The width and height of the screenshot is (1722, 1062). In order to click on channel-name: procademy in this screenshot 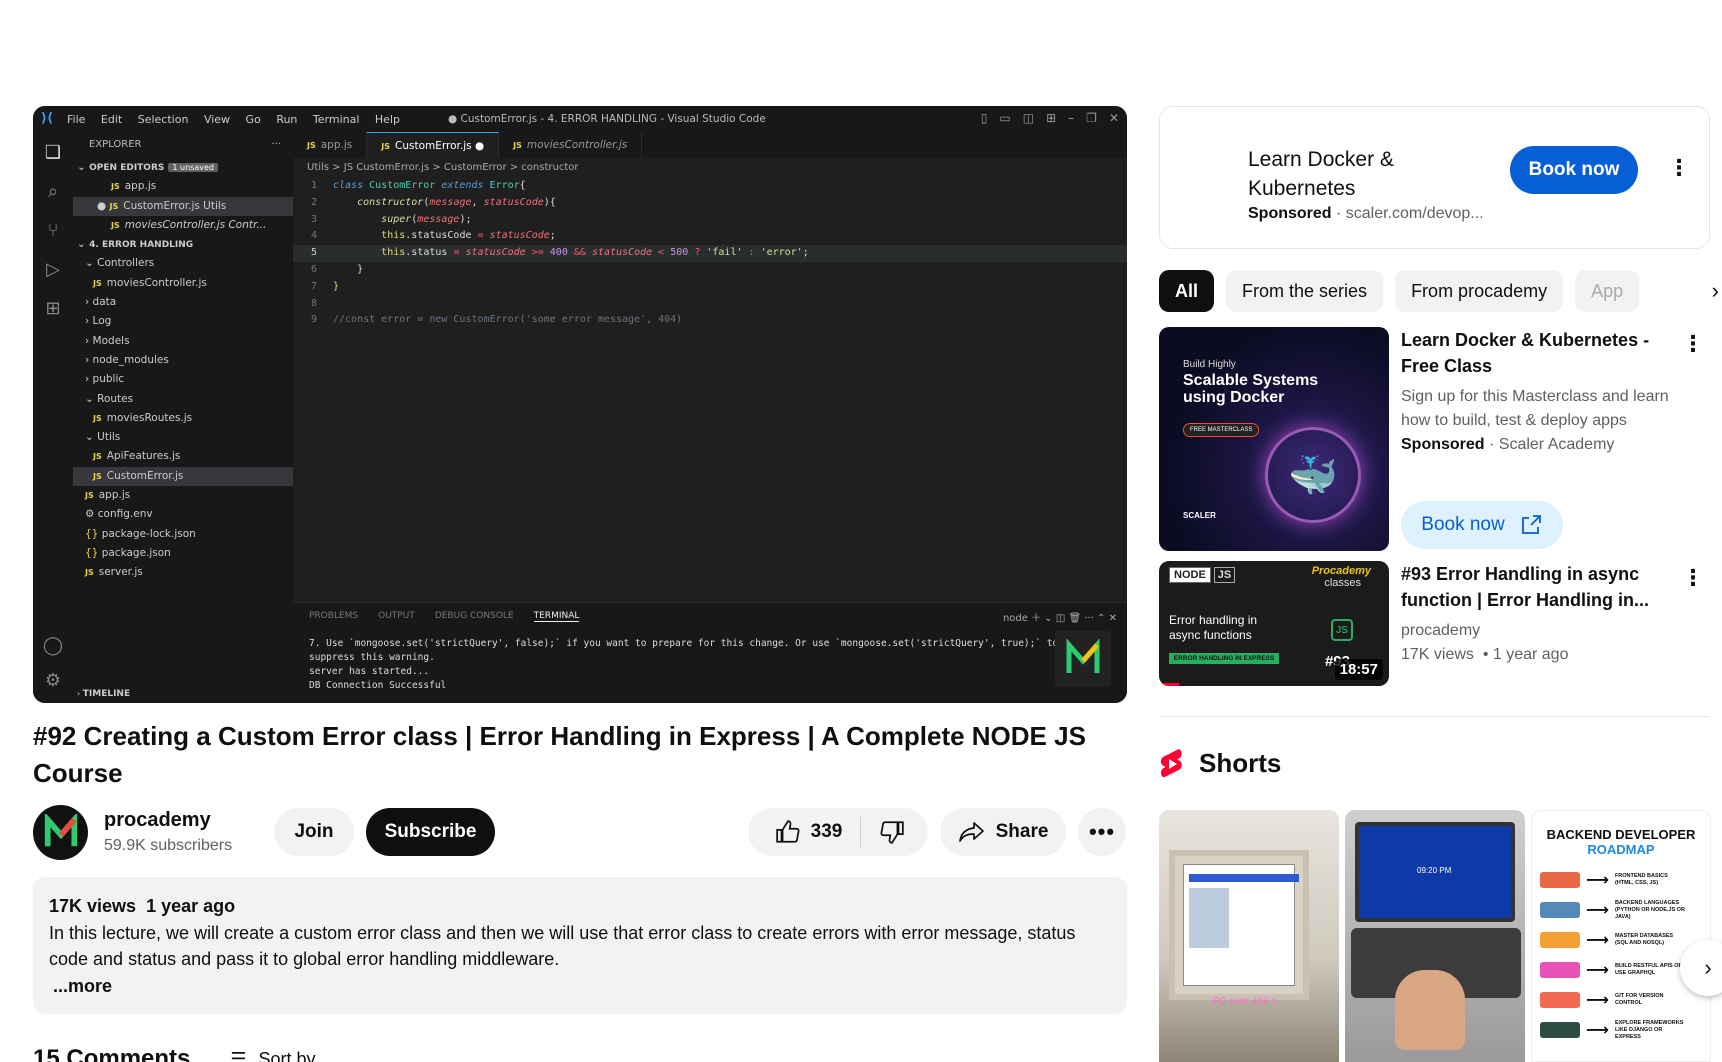, I will do `click(157, 820)`.